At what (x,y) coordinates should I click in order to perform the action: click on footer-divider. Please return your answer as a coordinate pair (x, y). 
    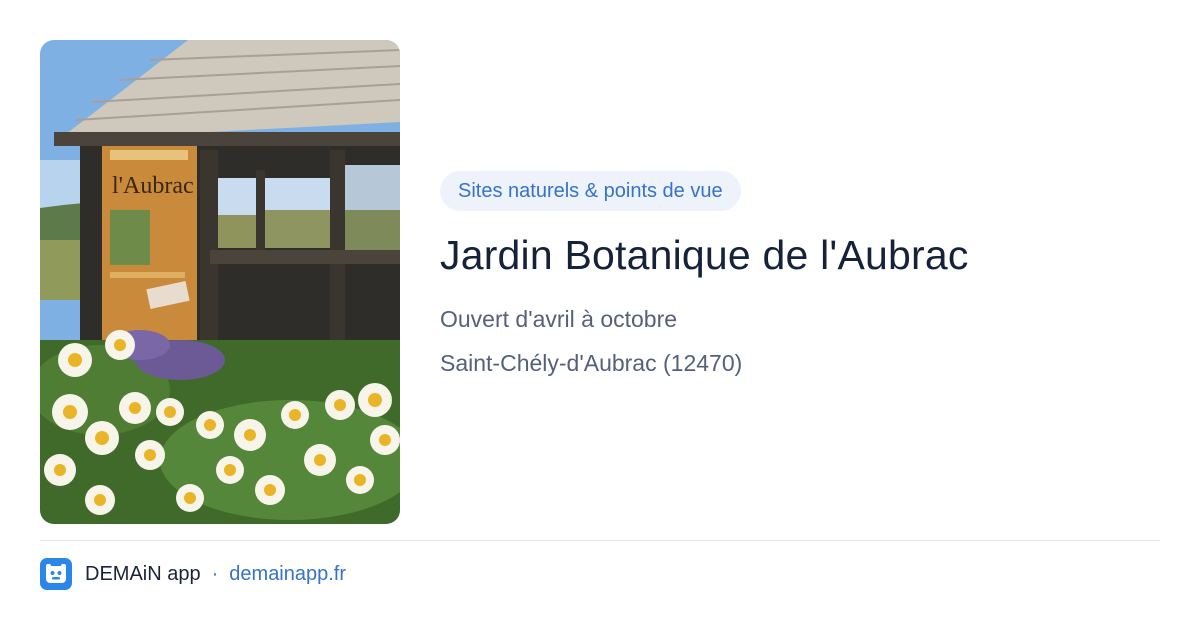
    Looking at the image, I should click on (600, 540).